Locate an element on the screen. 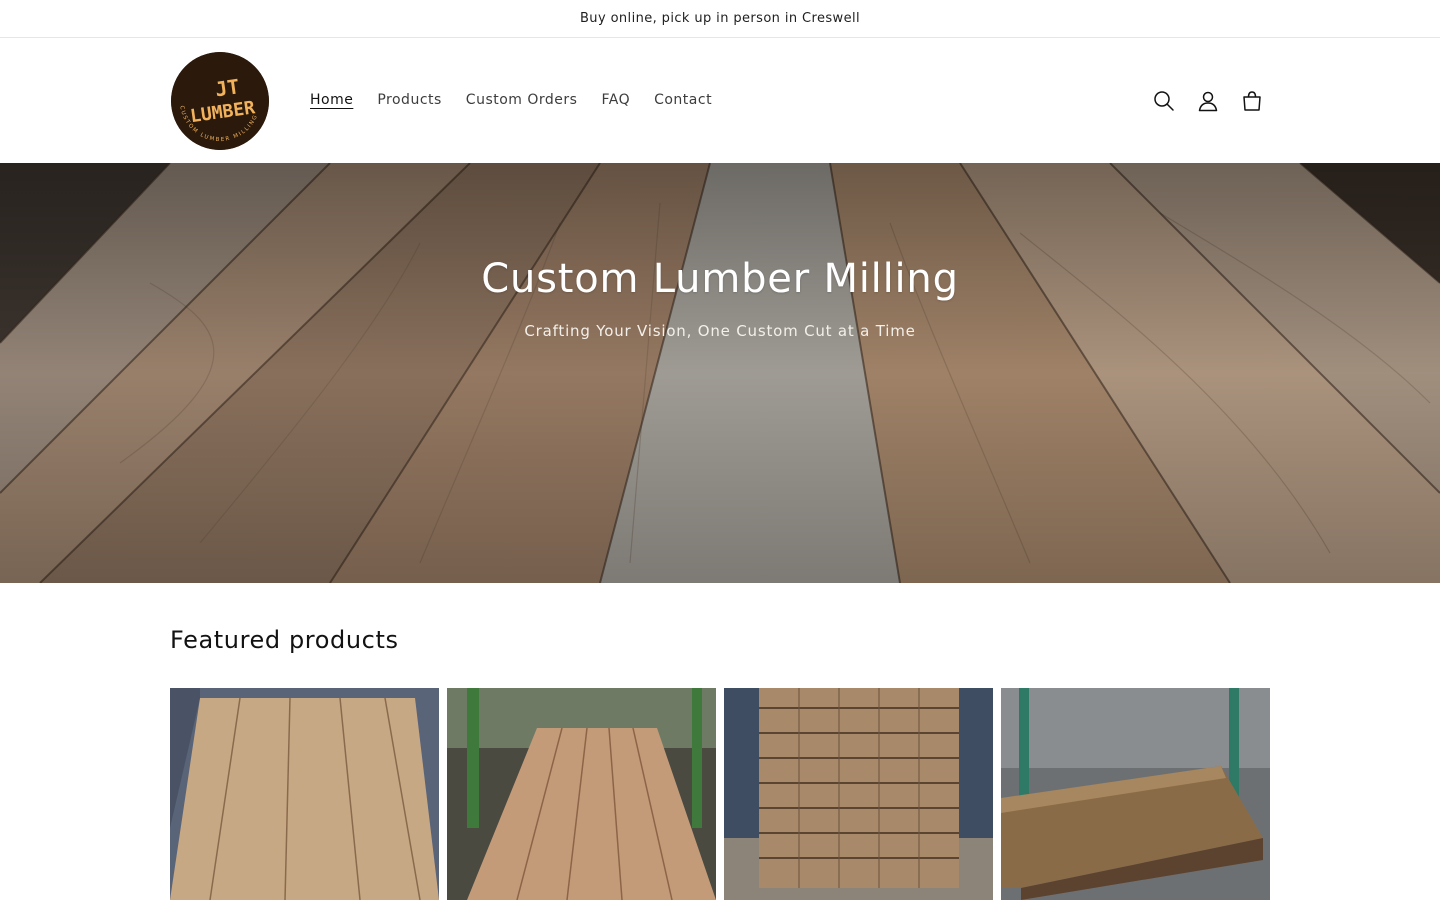  product-image-cedar-boards-sawhorses is located at coordinates (581, 794).